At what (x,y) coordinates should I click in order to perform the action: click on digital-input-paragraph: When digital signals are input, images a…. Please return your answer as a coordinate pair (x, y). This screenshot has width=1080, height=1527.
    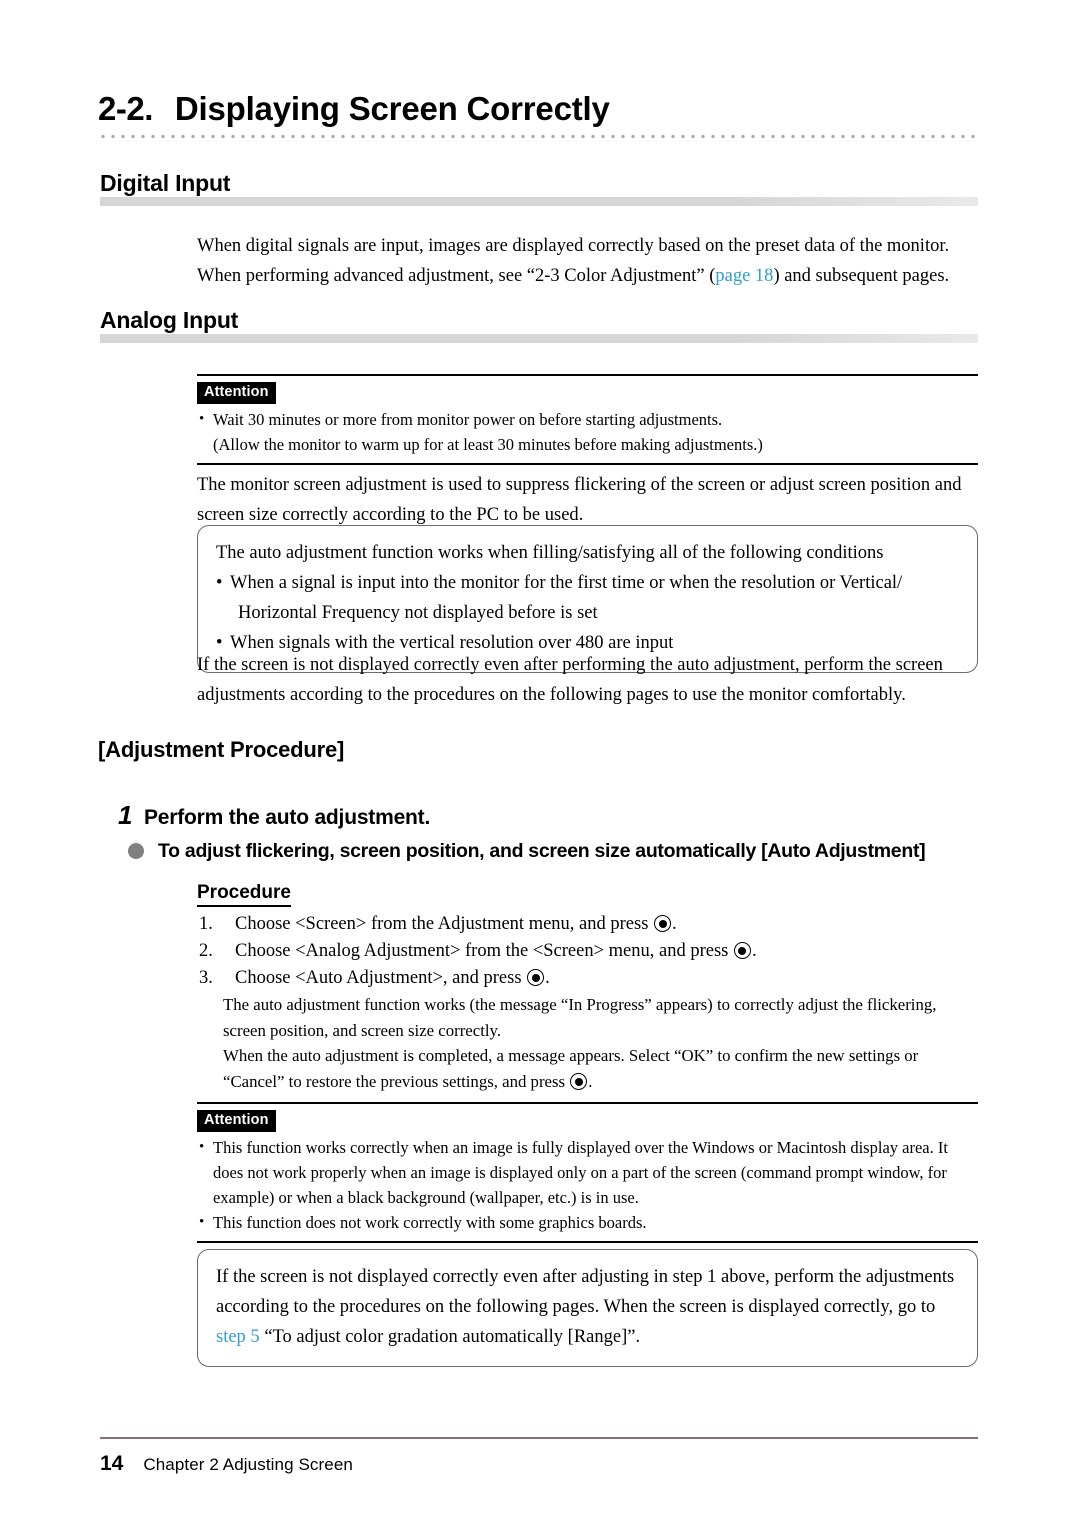
    Looking at the image, I should click on (587, 261).